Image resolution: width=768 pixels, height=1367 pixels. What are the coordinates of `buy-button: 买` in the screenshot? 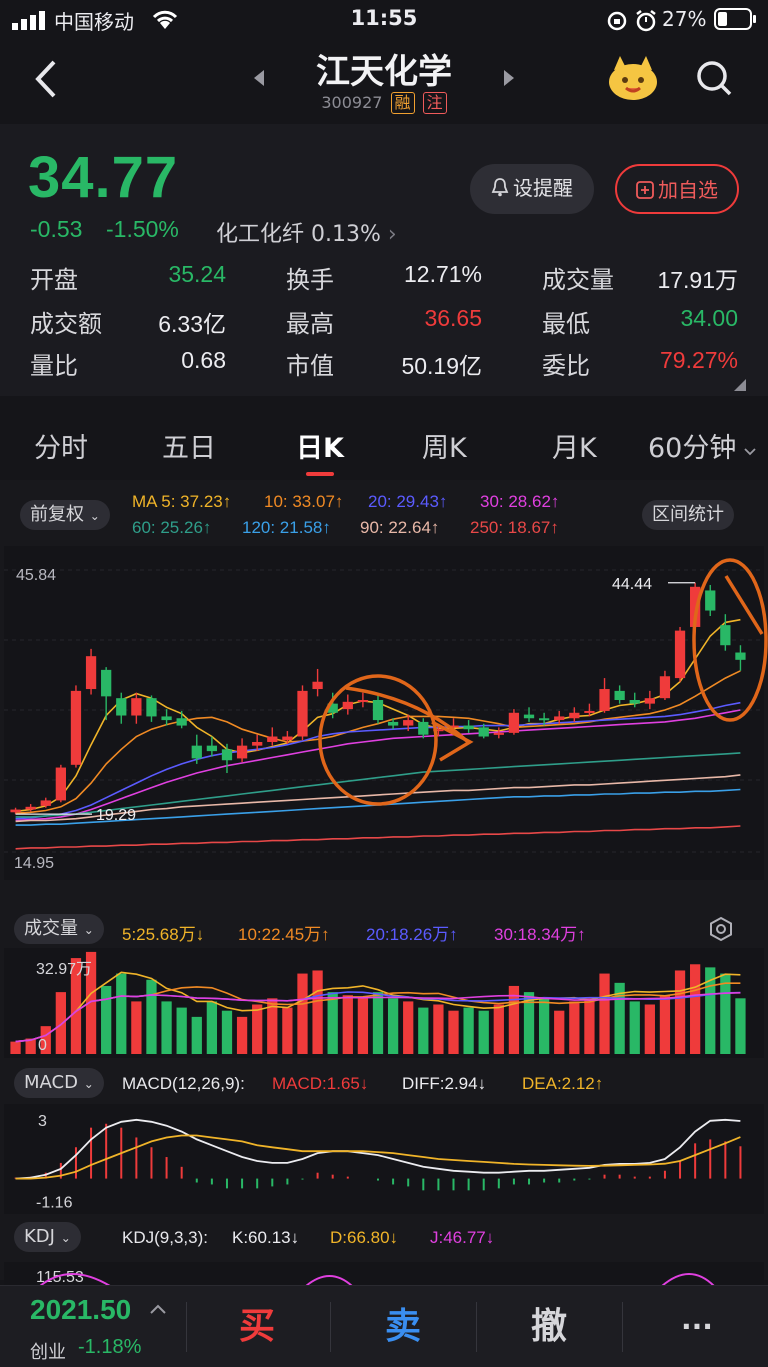 It's located at (257, 1326).